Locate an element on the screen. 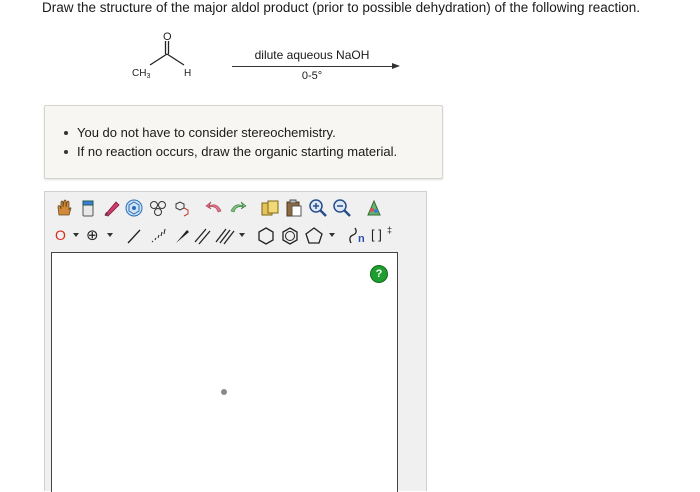 Image resolution: width=700 pixels, height=492 pixels. redo-icon is located at coordinates (238, 208).